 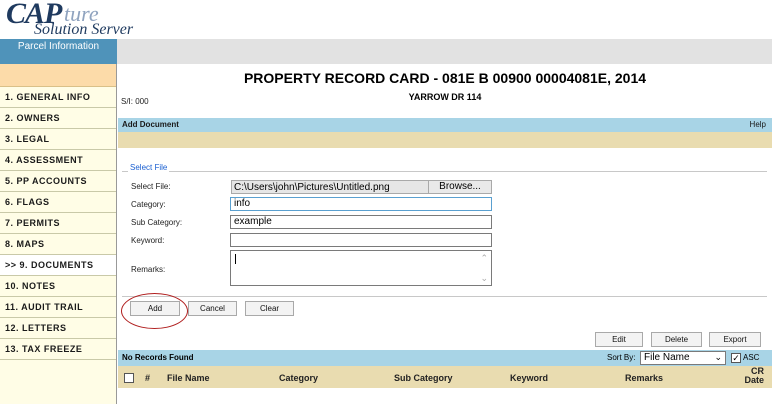 What do you see at coordinates (149, 167) in the screenshot?
I see `fieldset-legend: Select File` at bounding box center [149, 167].